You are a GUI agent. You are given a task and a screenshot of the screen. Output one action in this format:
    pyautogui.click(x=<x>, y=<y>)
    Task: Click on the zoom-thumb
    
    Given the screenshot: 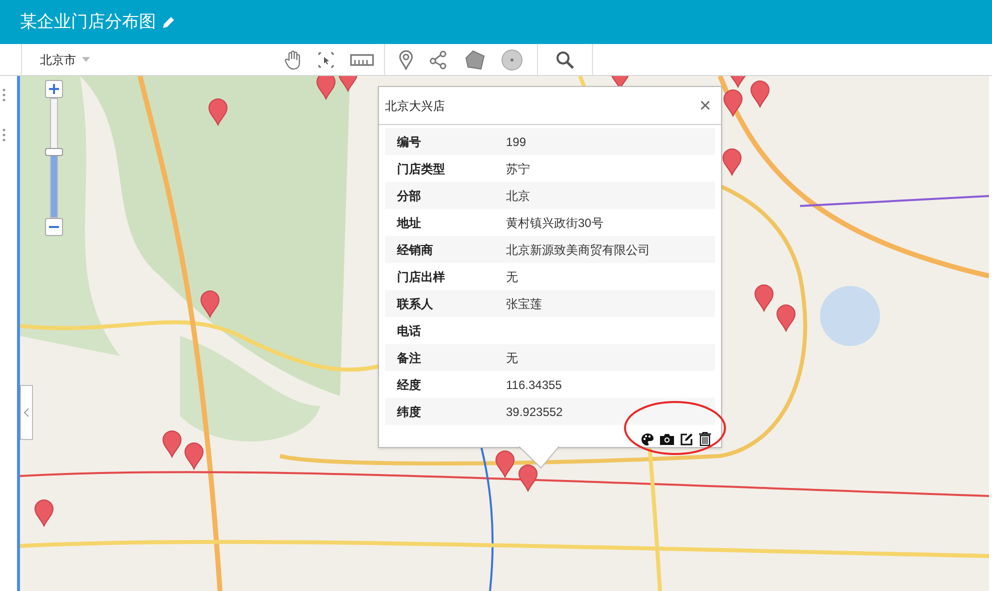 What is the action you would take?
    pyautogui.click(x=54, y=152)
    